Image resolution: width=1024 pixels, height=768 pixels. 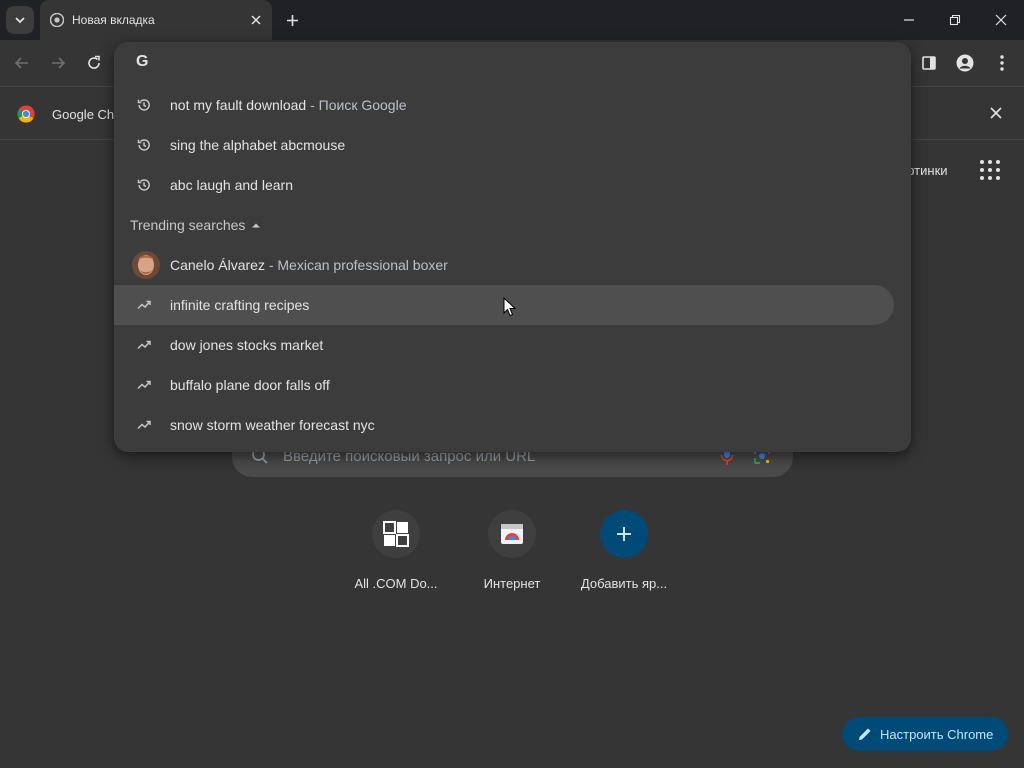 What do you see at coordinates (231, 185) in the screenshot?
I see `suggestion-text: abc laugh and learn` at bounding box center [231, 185].